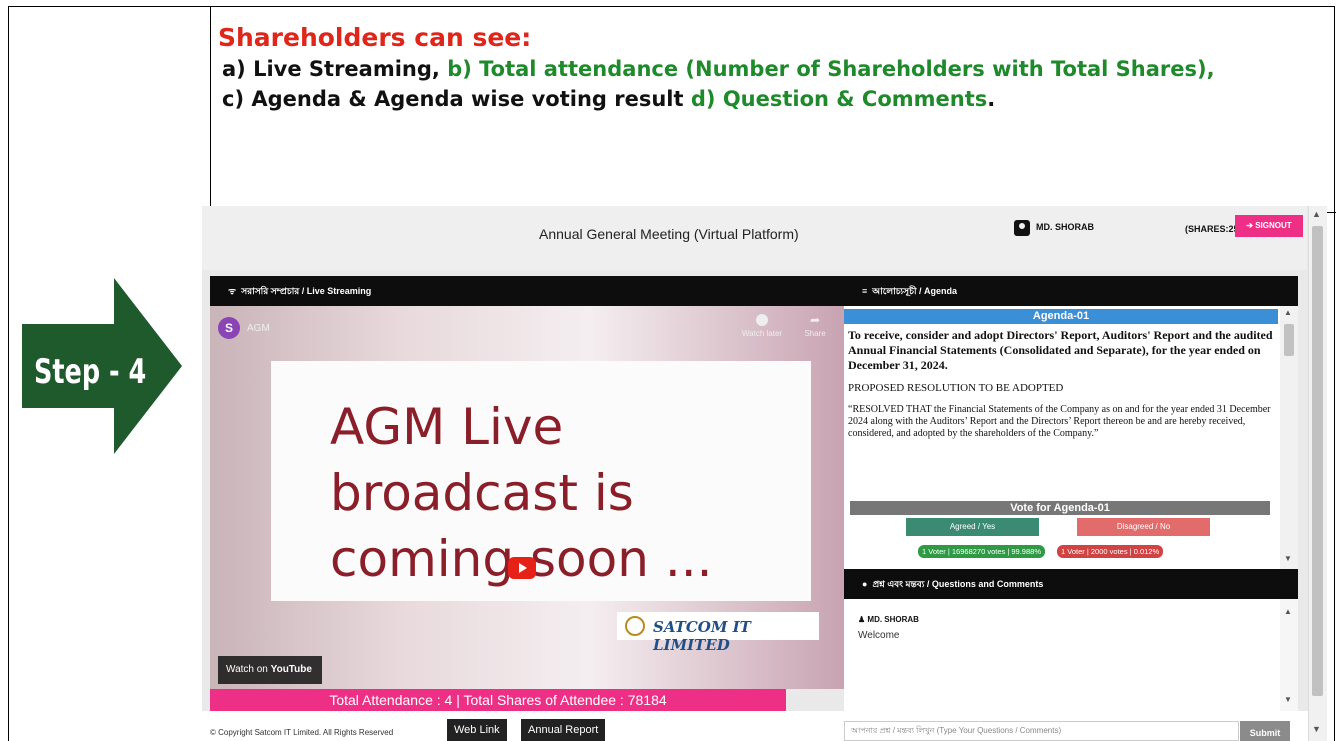 The height and width of the screenshot is (741, 1341). I want to click on vote-no-button: Disagreed / No, so click(1143, 527).